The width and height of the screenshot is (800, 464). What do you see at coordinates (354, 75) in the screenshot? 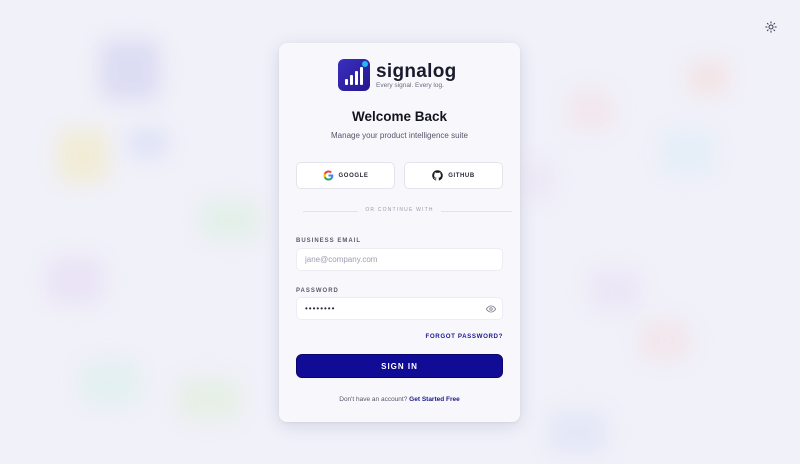
I see `logo-mark-icon` at bounding box center [354, 75].